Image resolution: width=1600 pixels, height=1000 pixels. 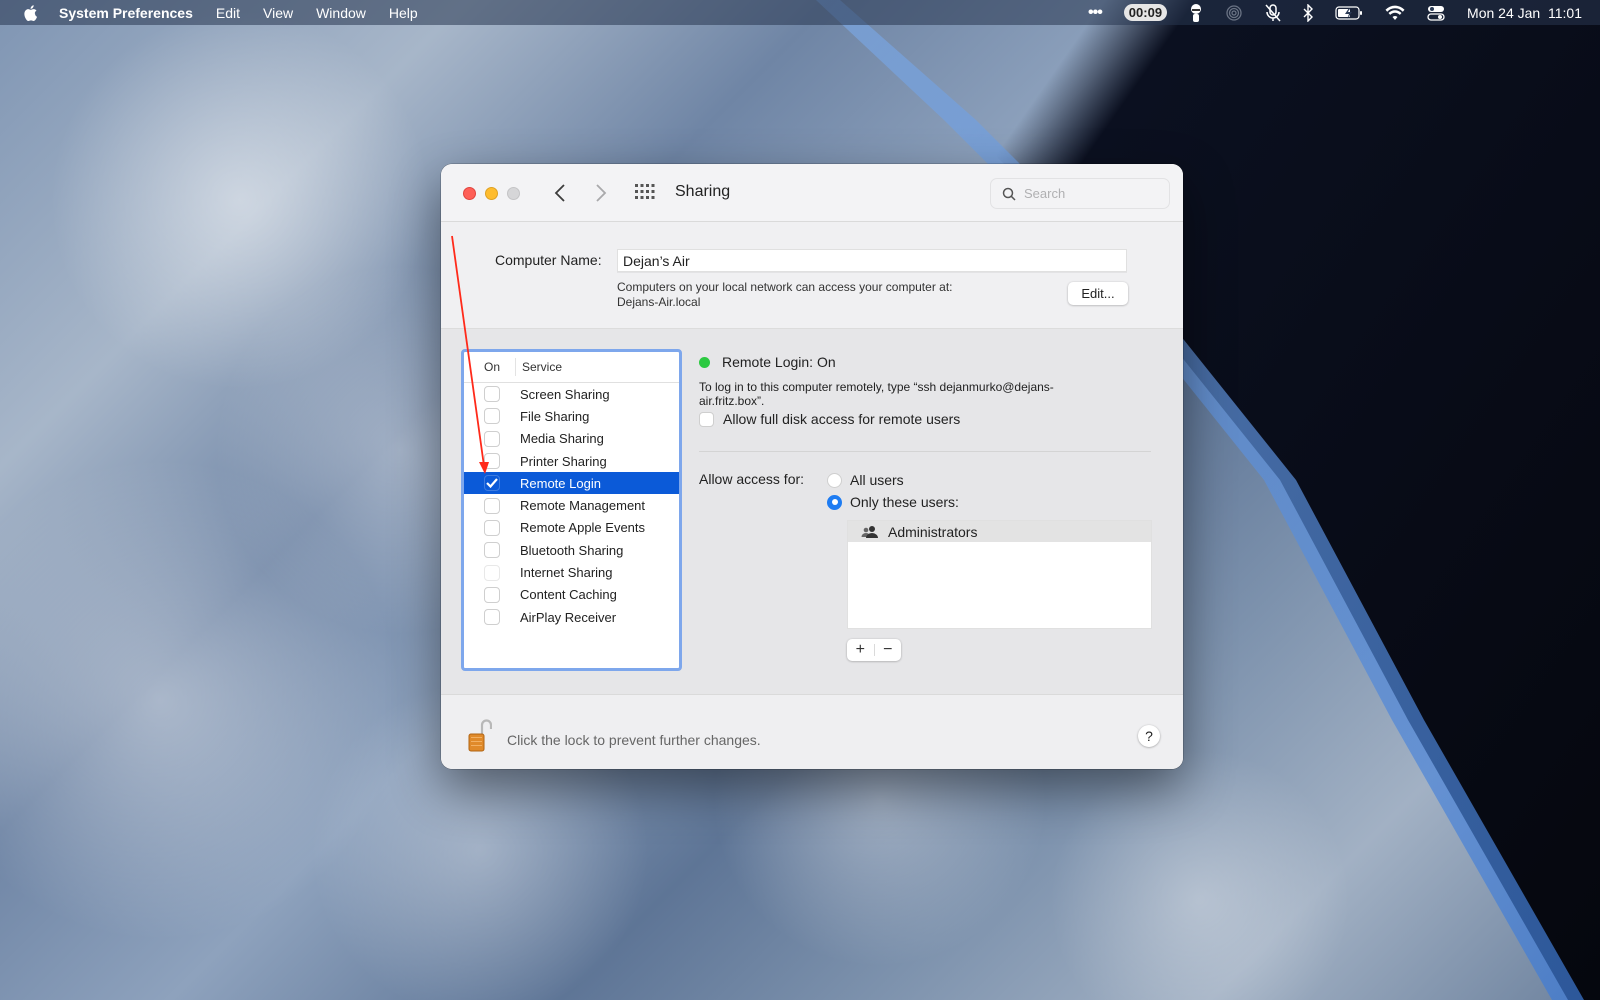 What do you see at coordinates (865, 480) in the screenshot?
I see `access-all-users-option: All users` at bounding box center [865, 480].